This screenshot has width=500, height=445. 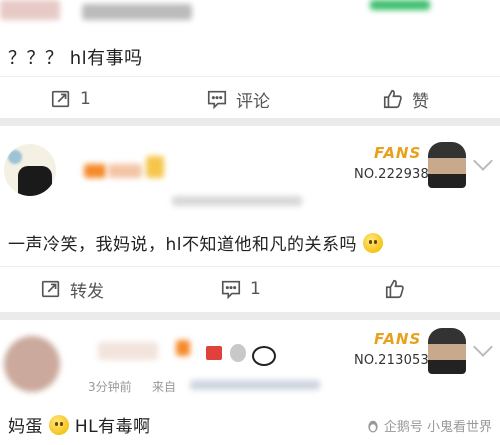 I want to click on like-button, so click(x=395, y=289).